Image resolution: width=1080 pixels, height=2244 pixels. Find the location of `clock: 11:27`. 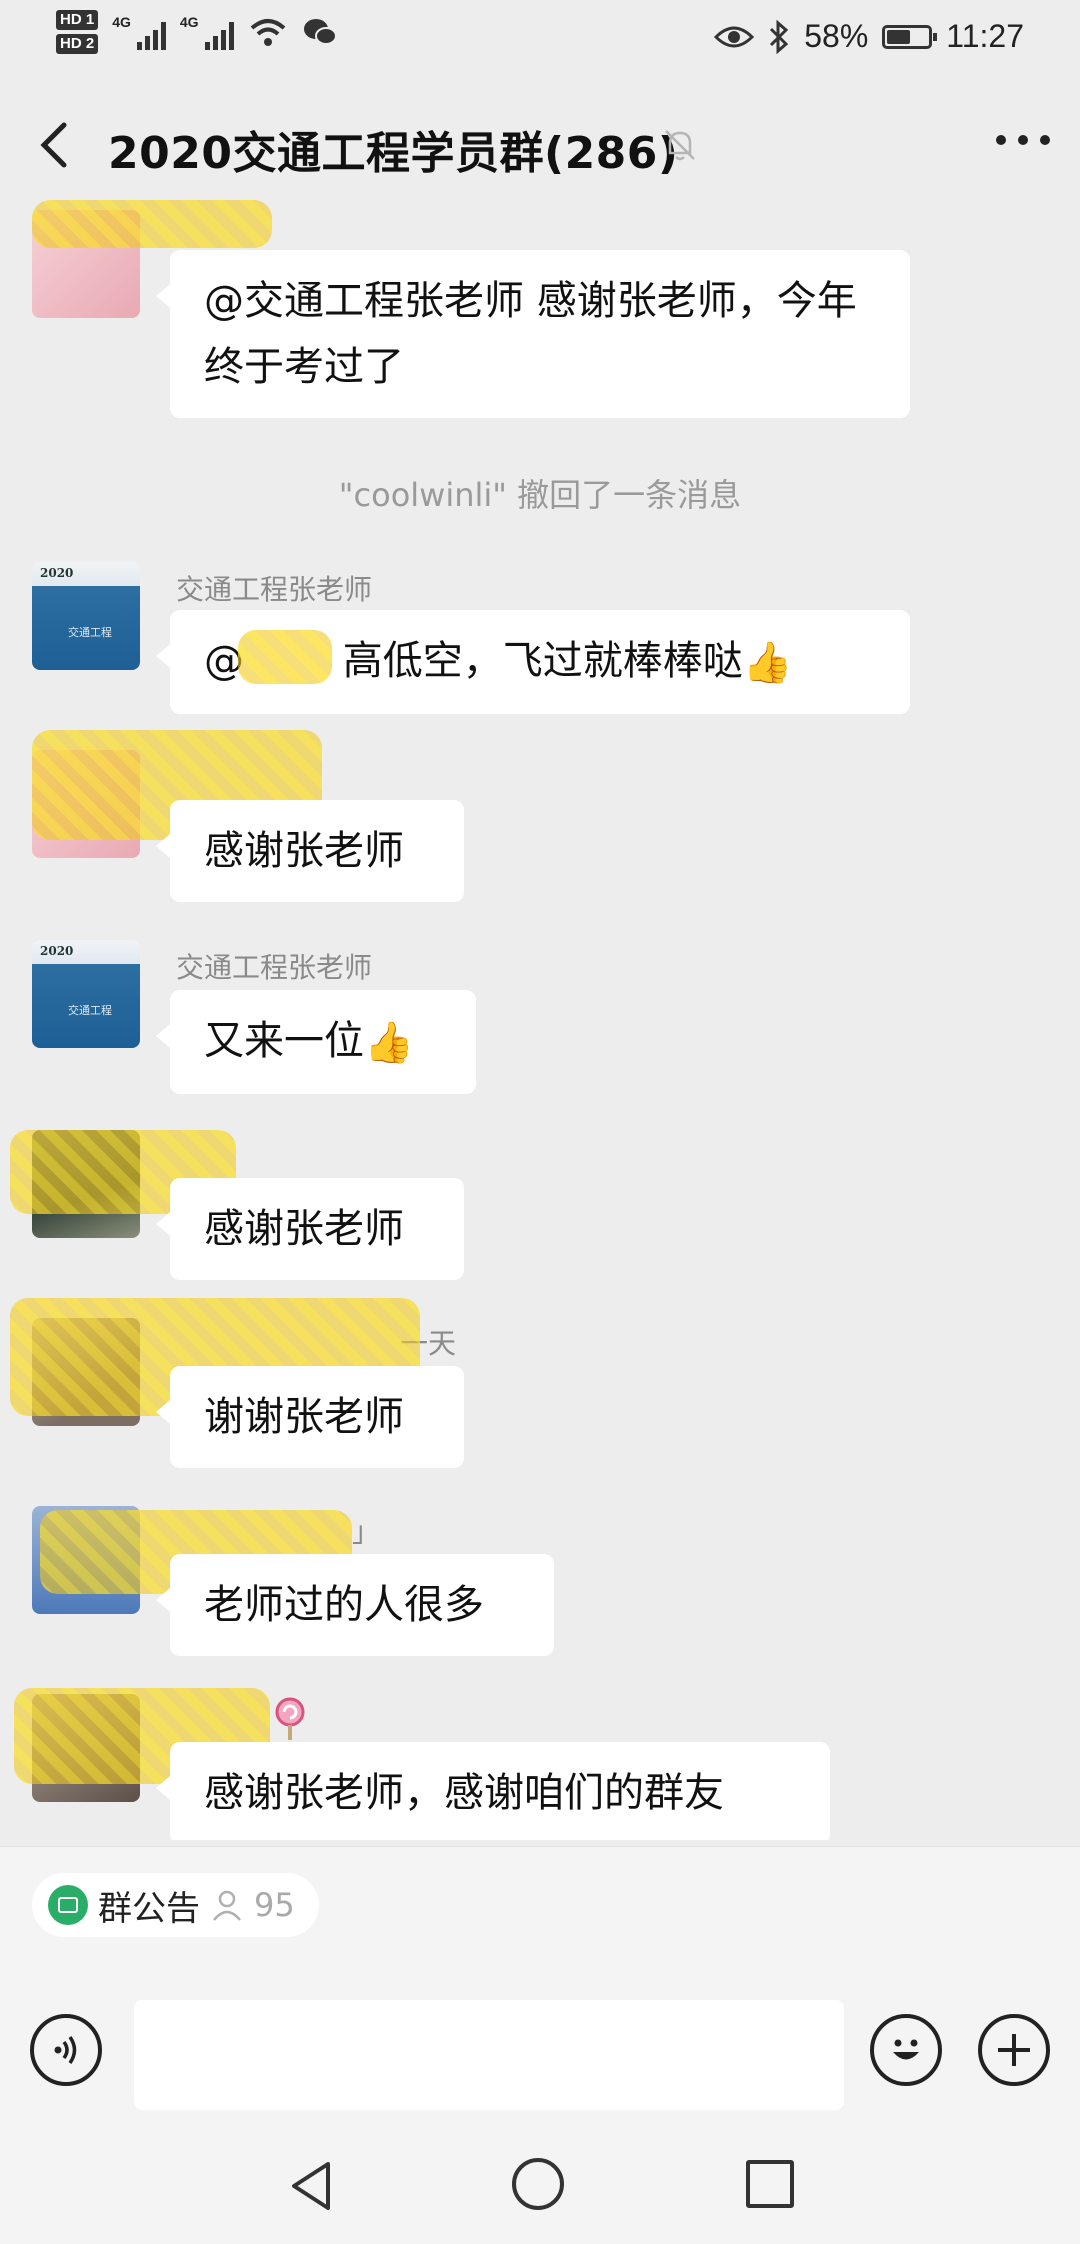

clock: 11:27 is located at coordinates (985, 36).